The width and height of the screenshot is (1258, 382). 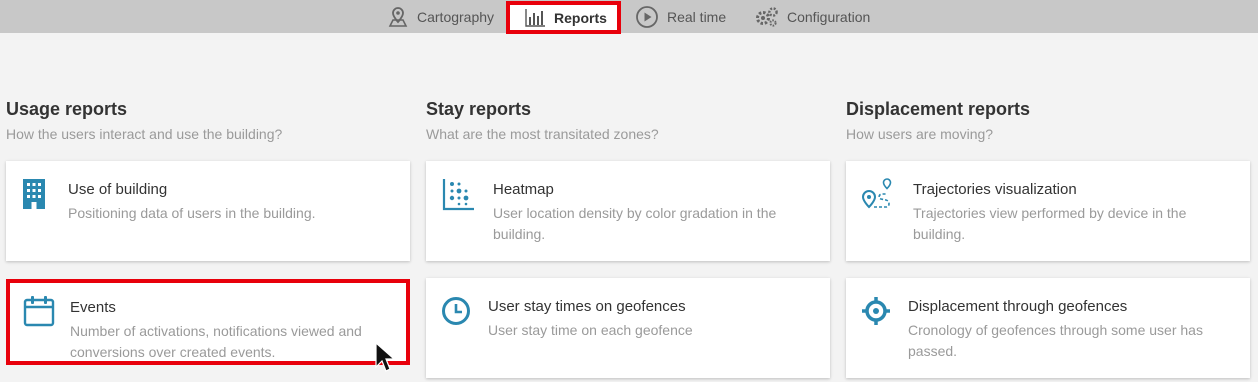 I want to click on card-title: Heatmap, so click(x=523, y=189).